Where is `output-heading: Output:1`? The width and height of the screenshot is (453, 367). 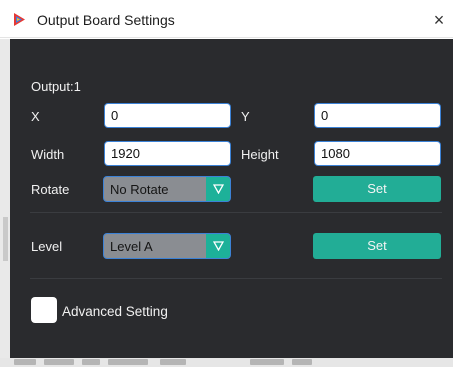
output-heading: Output:1 is located at coordinates (56, 86).